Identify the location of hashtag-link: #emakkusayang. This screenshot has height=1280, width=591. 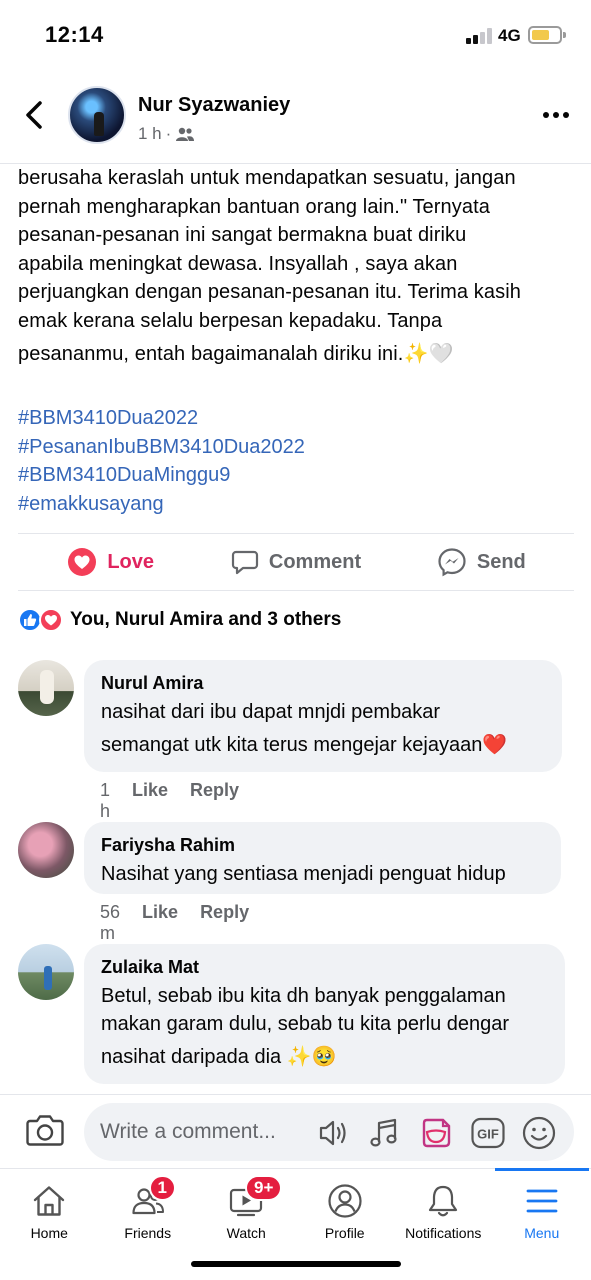
(161, 504).